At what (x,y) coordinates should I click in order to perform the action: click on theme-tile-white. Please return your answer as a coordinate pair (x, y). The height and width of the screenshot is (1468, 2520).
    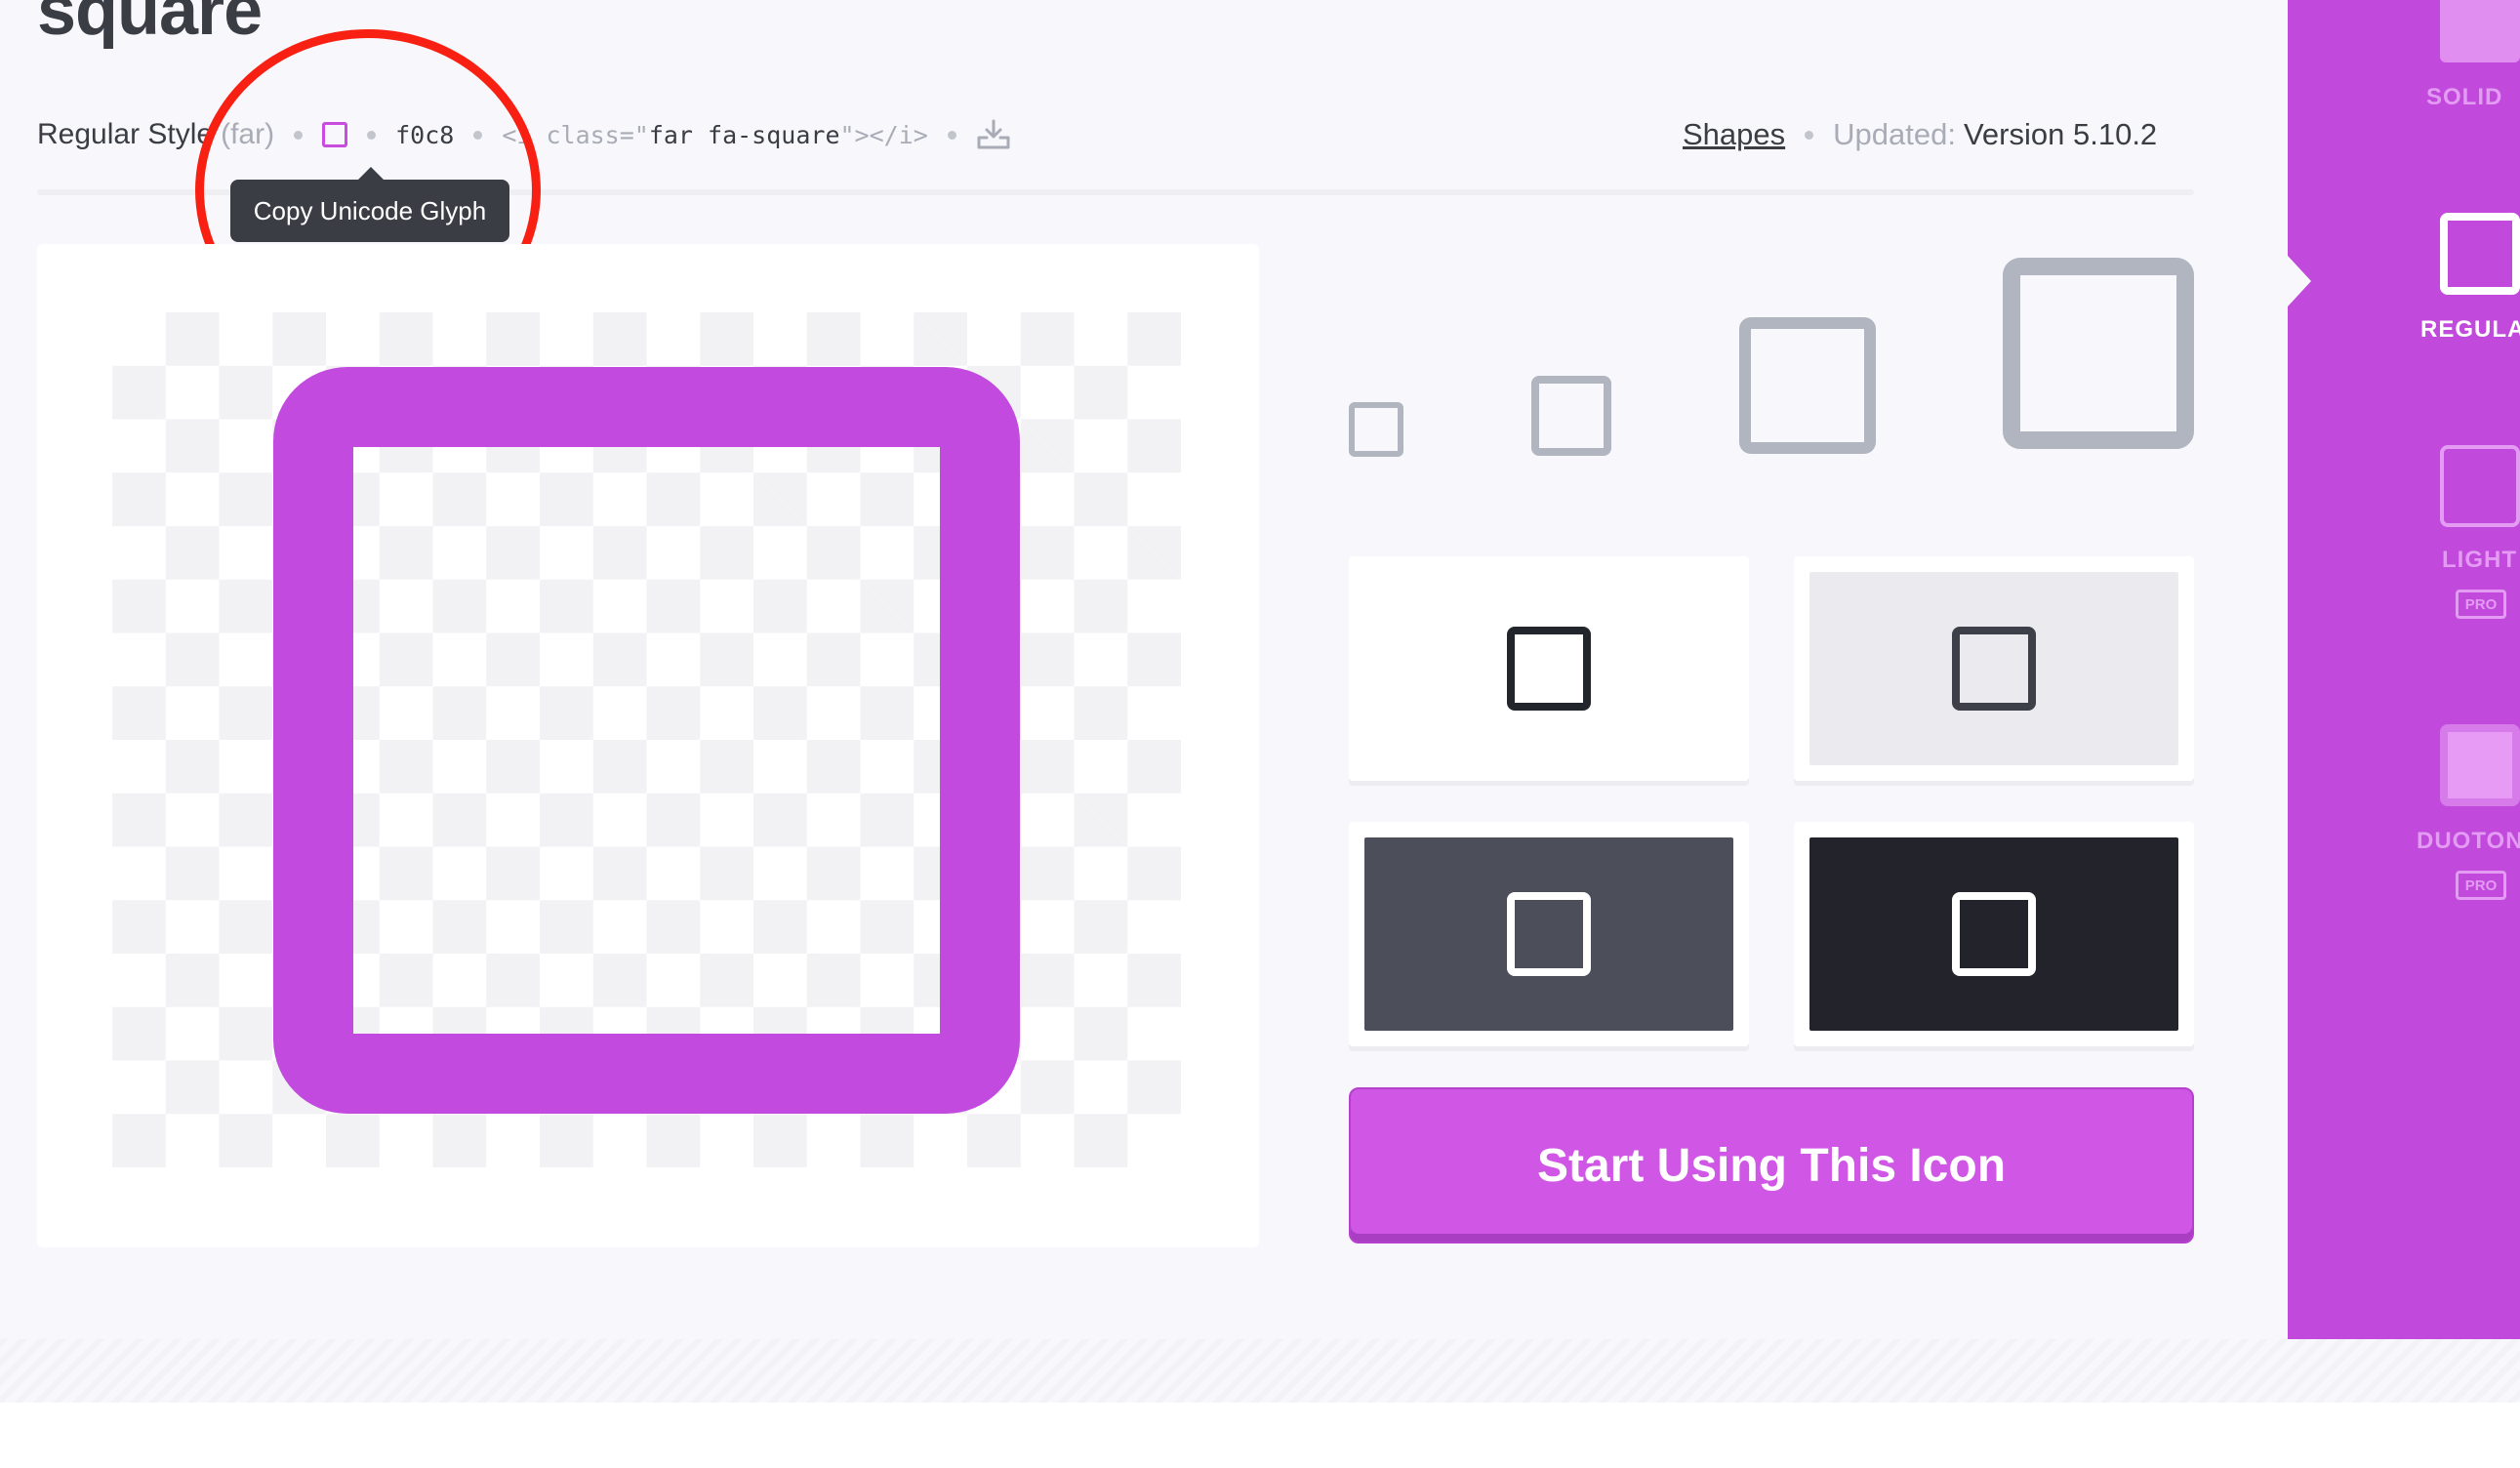
    Looking at the image, I should click on (1549, 668).